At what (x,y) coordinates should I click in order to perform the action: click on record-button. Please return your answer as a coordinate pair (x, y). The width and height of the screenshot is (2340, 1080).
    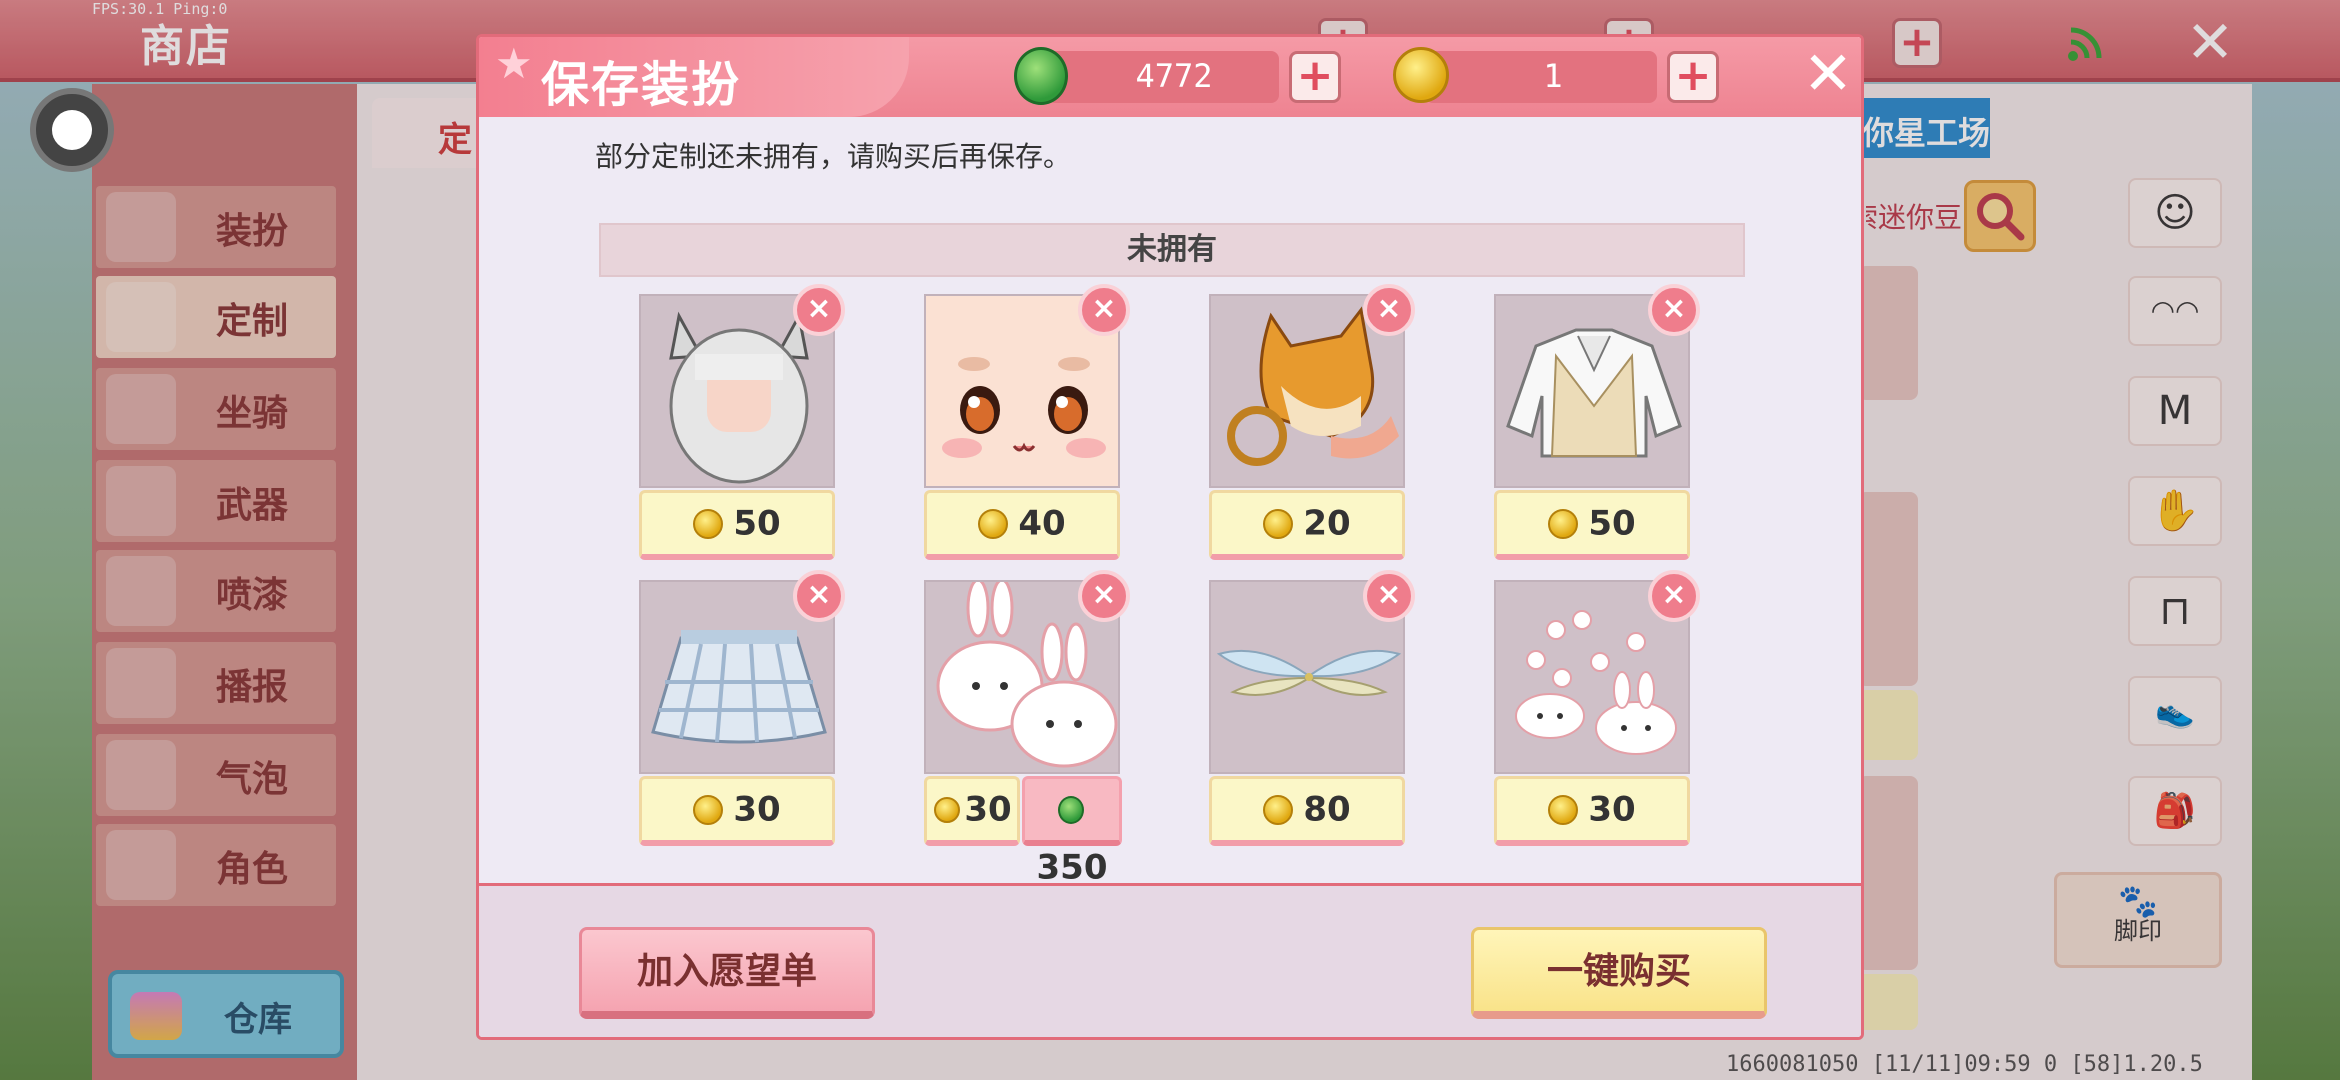
    Looking at the image, I should click on (72, 130).